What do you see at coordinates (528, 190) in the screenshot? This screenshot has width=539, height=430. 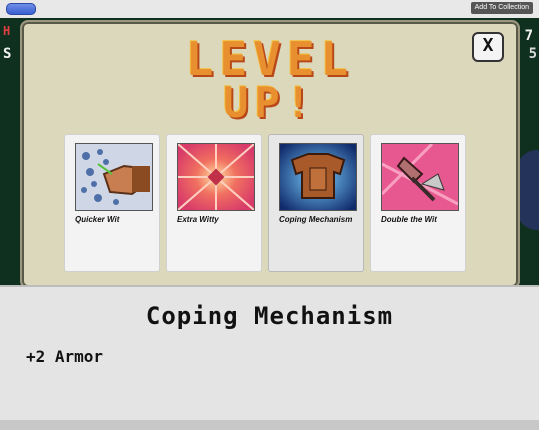 I see `side-character` at bounding box center [528, 190].